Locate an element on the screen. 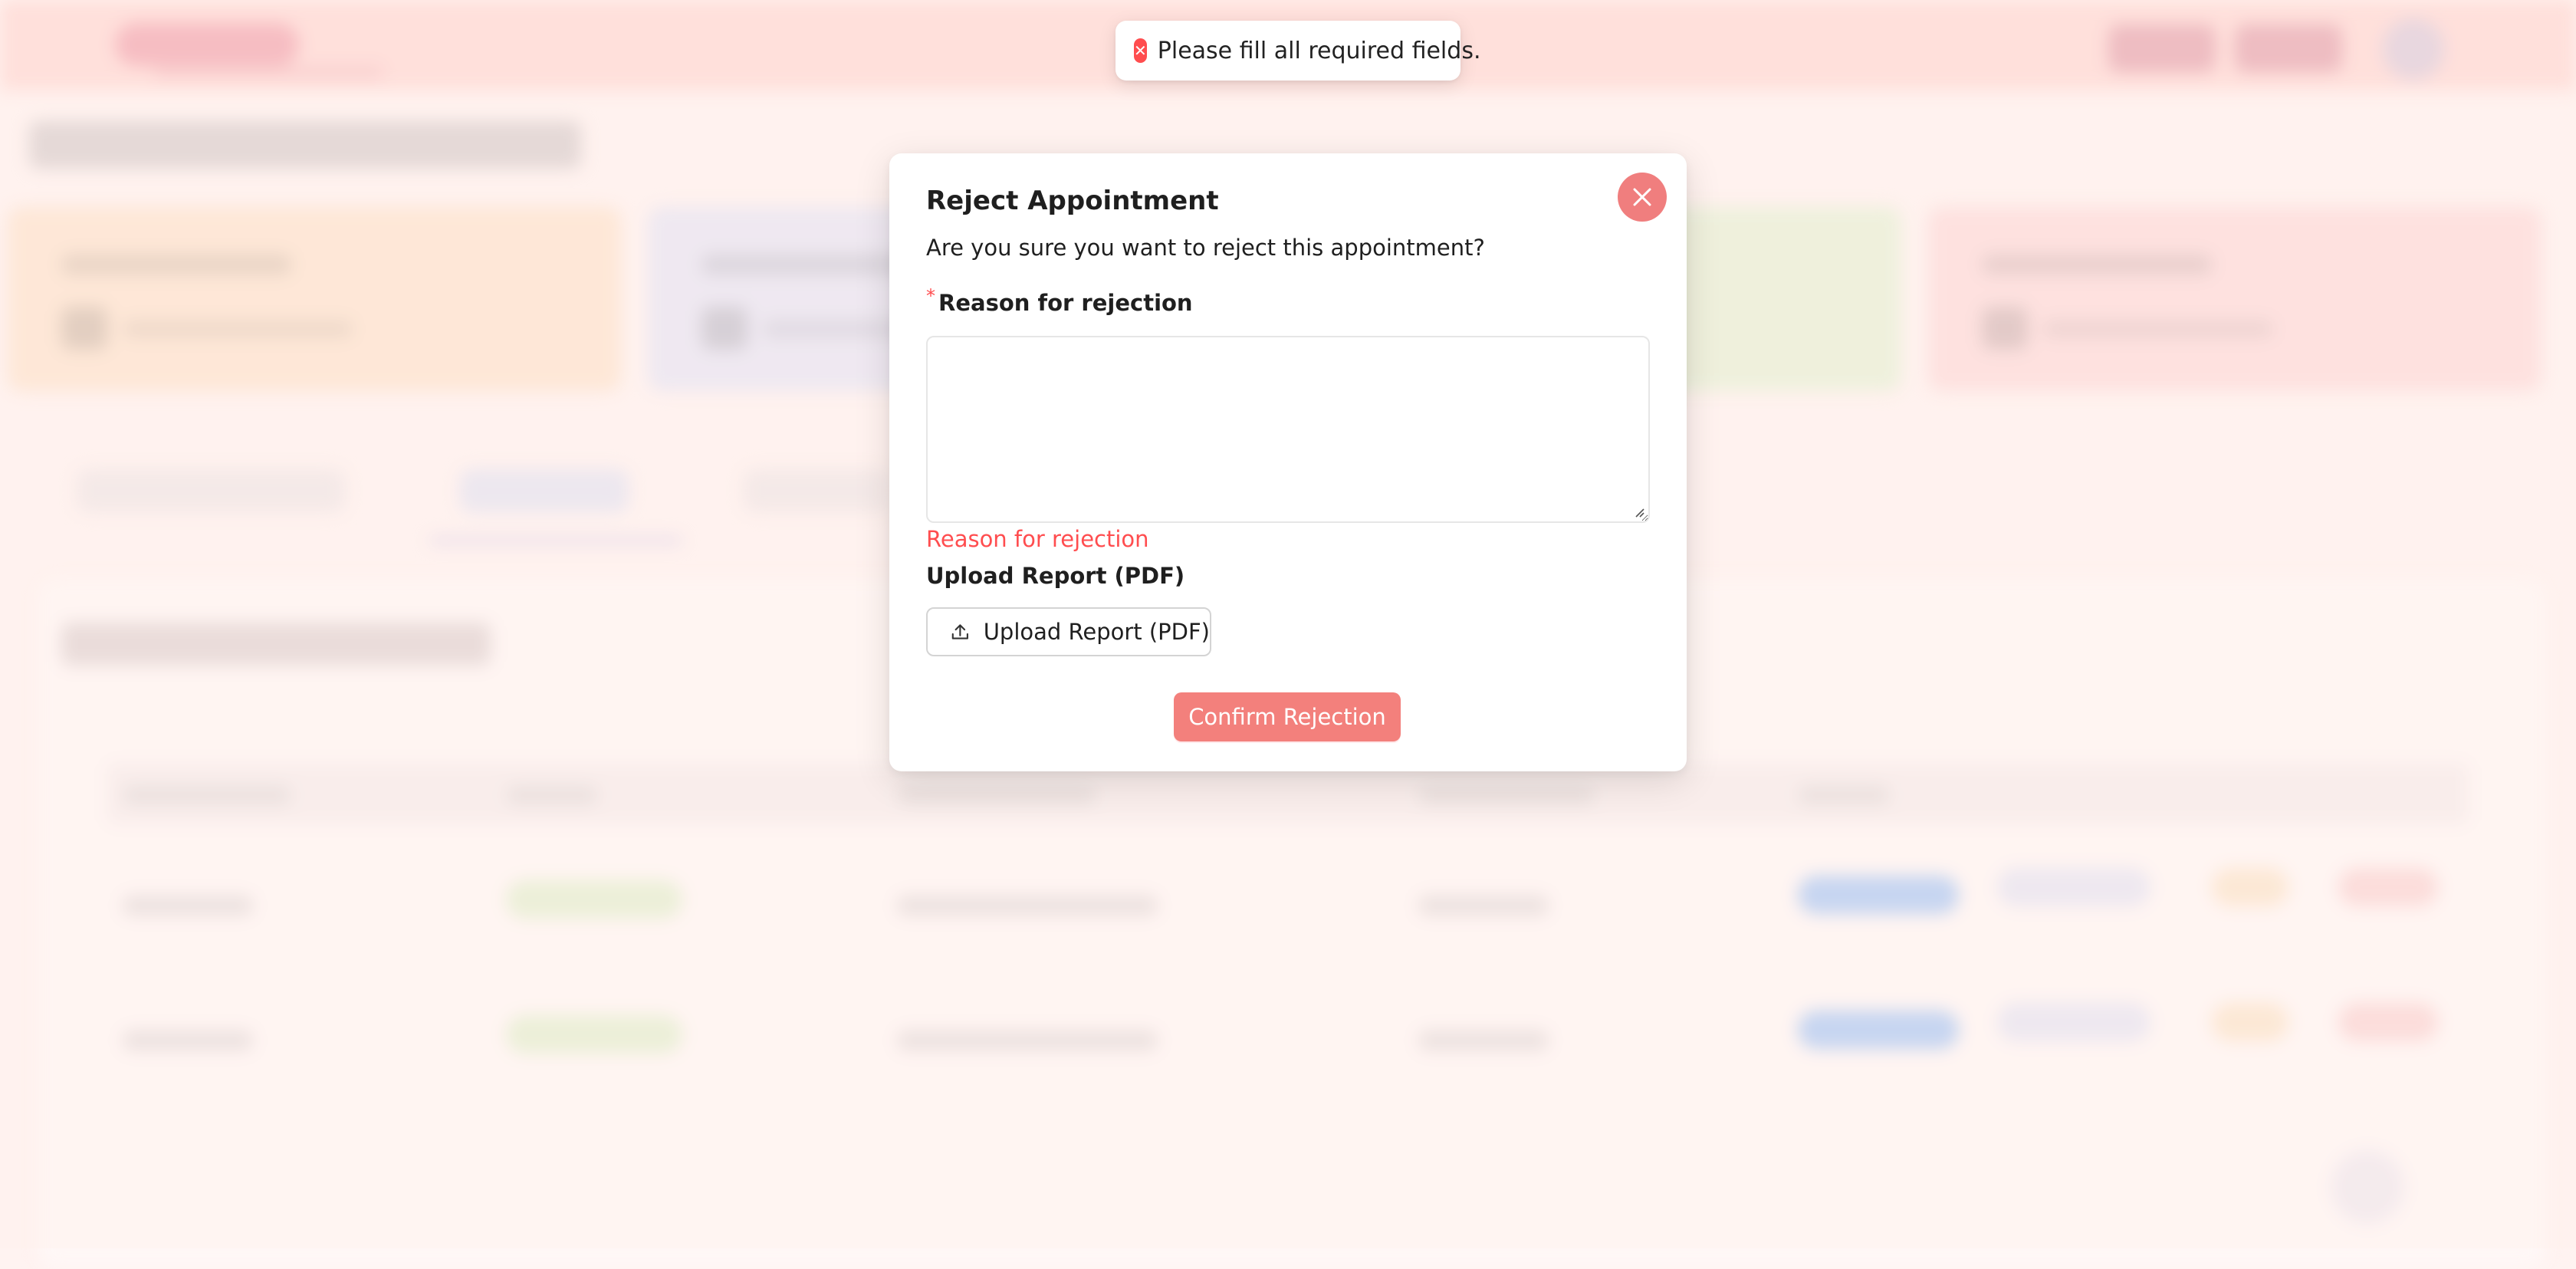 The width and height of the screenshot is (2576, 1269). error-circle-icon: ✕ is located at coordinates (1141, 50).